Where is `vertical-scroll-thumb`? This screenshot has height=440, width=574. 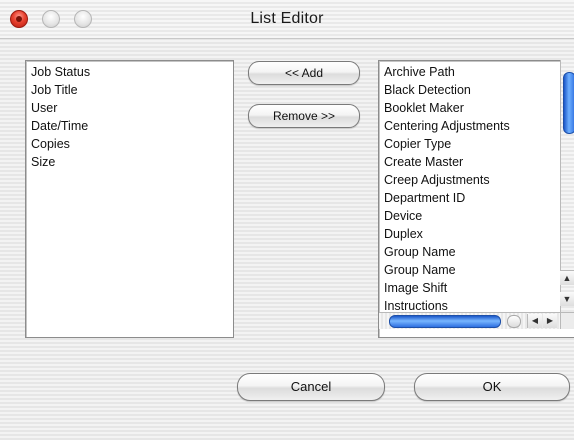 vertical-scroll-thumb is located at coordinates (568, 103).